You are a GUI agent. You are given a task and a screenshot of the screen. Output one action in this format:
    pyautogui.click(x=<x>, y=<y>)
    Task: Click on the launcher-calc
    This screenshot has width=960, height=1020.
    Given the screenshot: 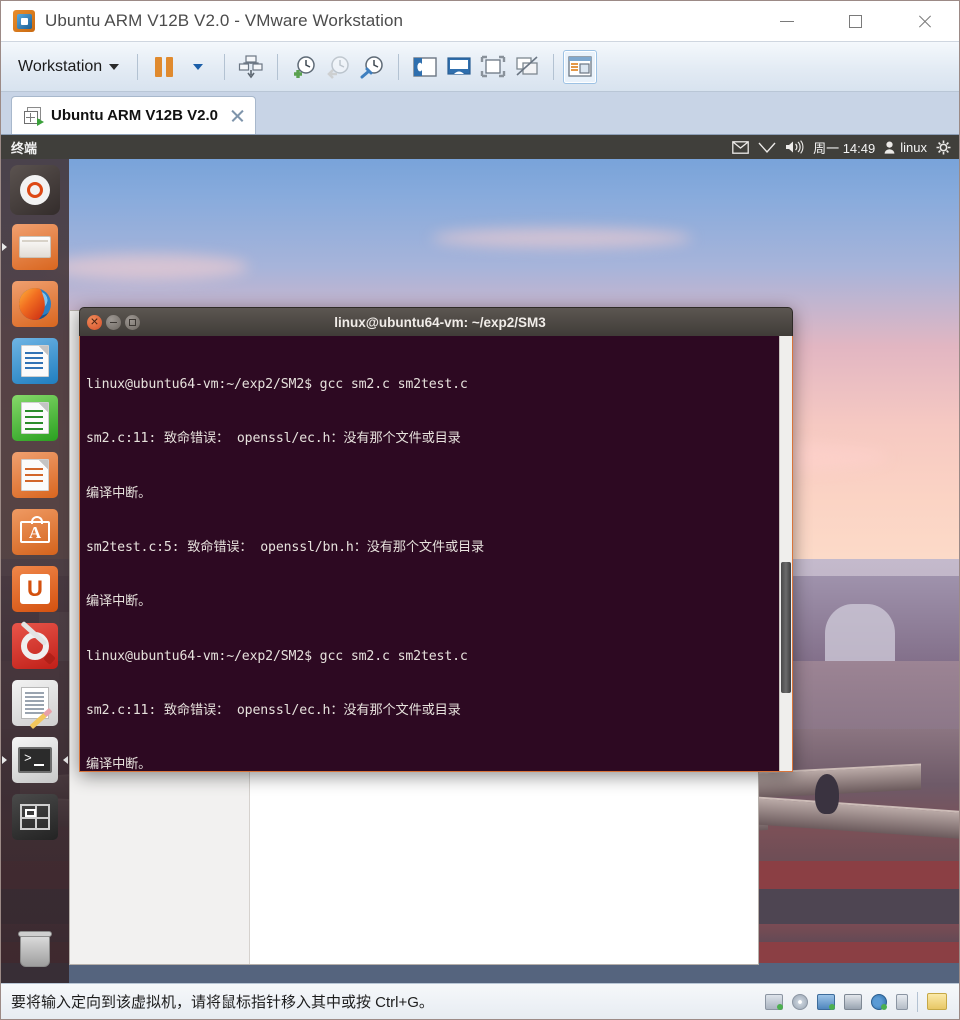 What is the action you would take?
    pyautogui.click(x=35, y=418)
    